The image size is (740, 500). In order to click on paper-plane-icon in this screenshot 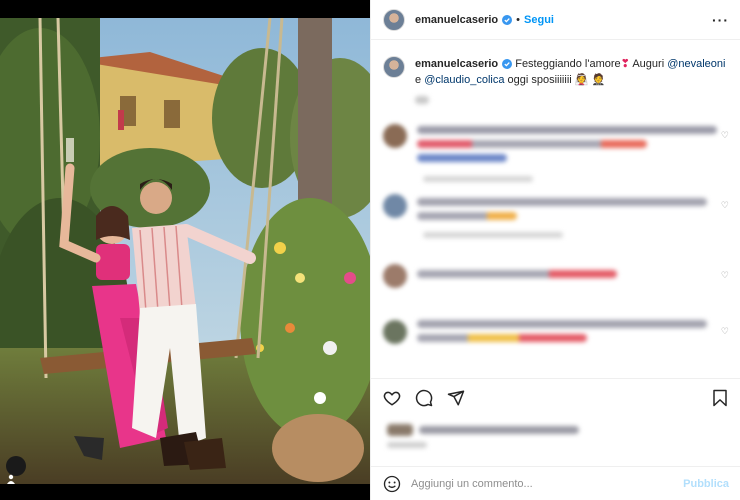, I will do `click(456, 397)`.